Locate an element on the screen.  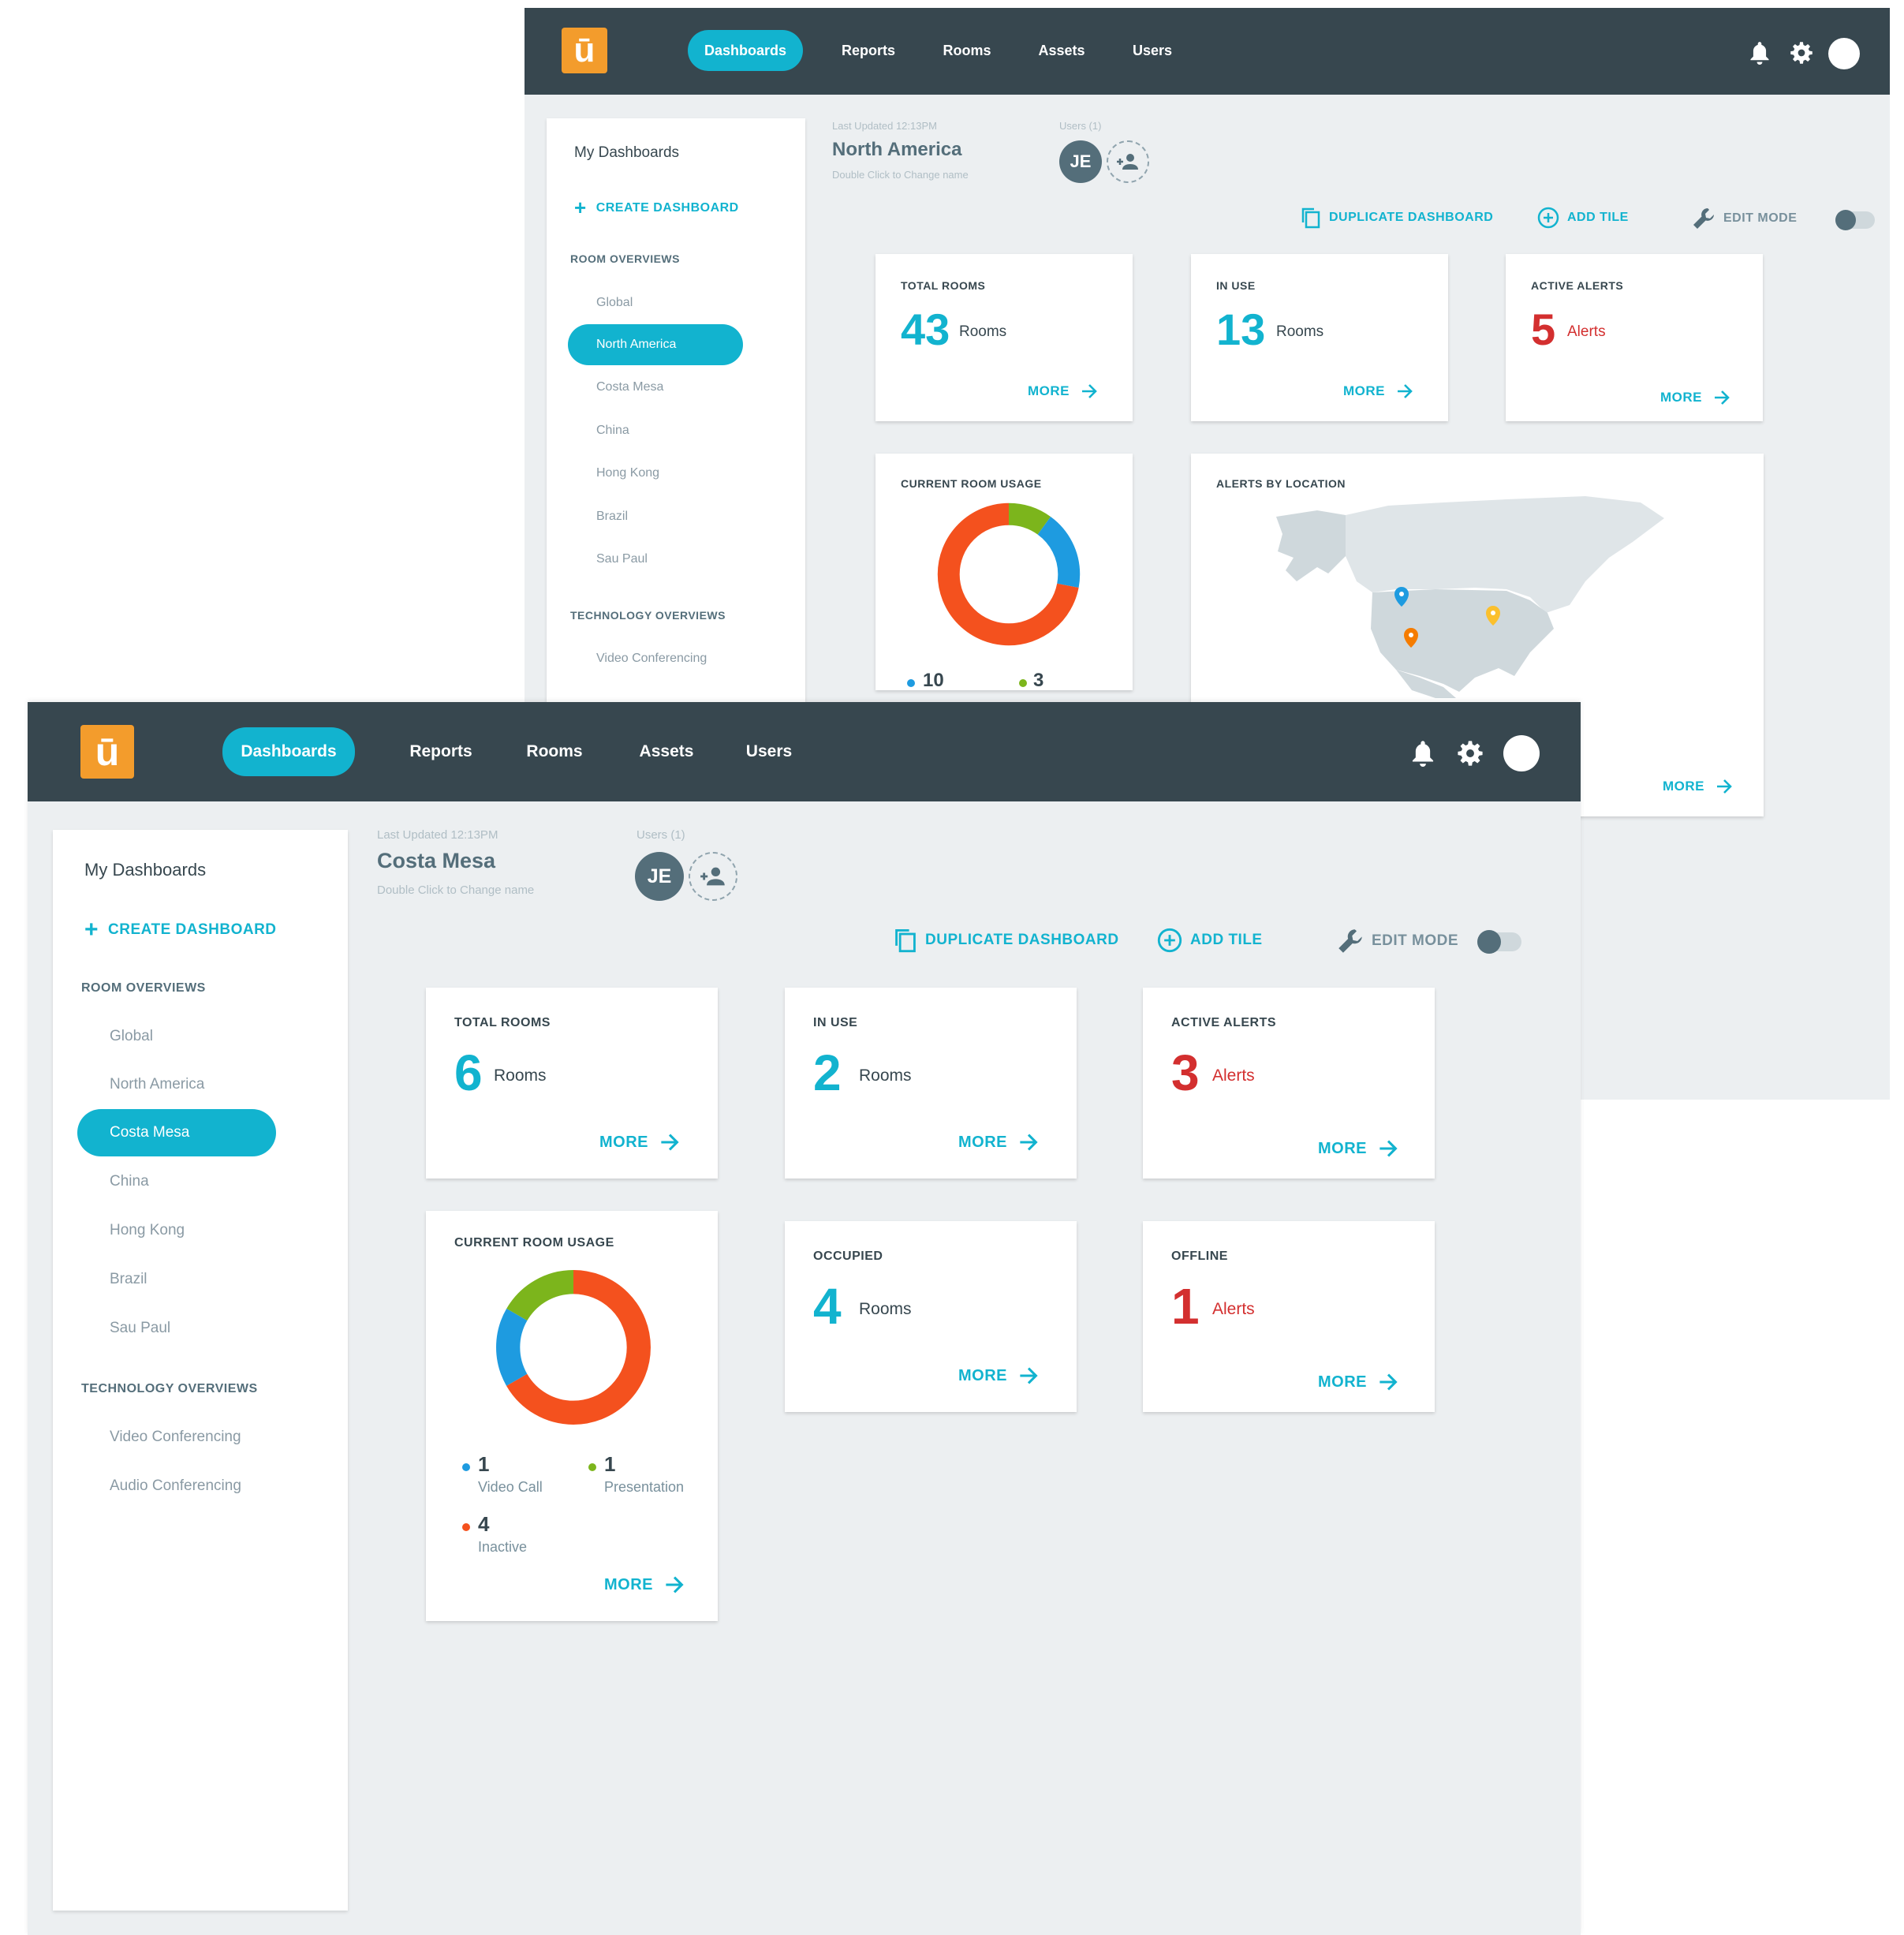
dashboard-name: Costa Mesa is located at coordinates (436, 861).